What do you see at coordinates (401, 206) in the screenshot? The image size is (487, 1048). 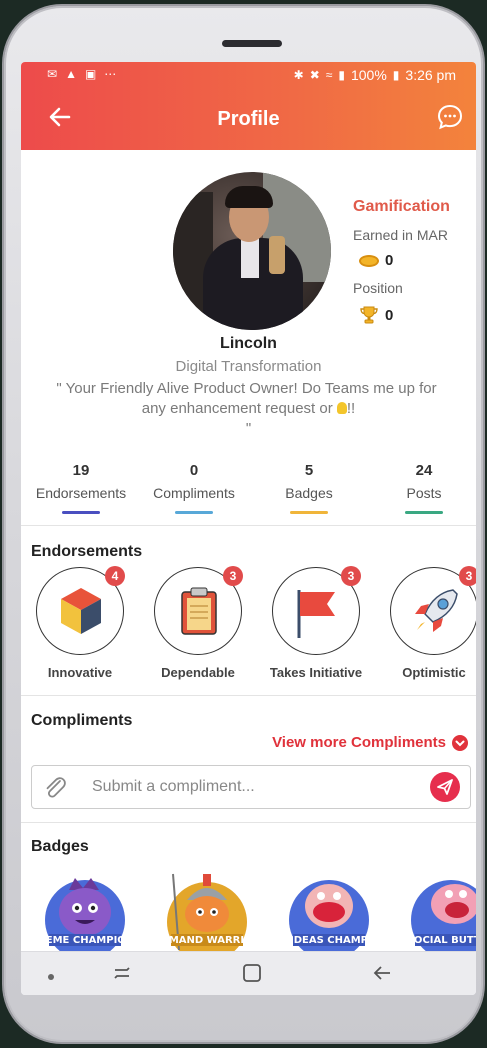 I see `gamification-title: Gamification` at bounding box center [401, 206].